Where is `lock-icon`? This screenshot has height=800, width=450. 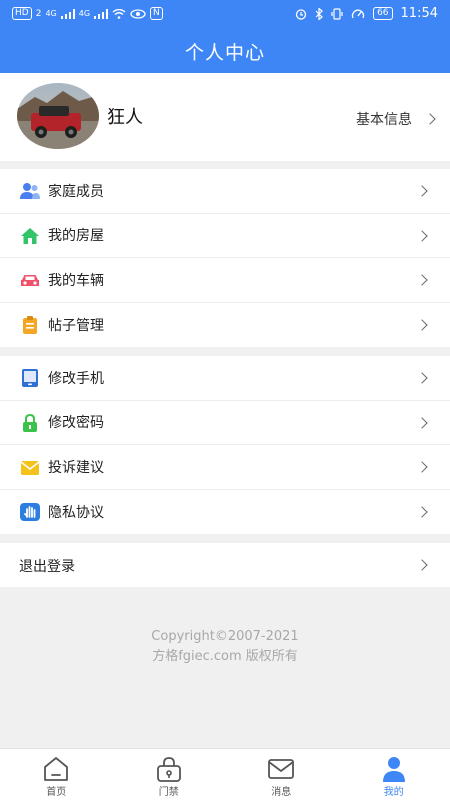 lock-icon is located at coordinates (30, 422).